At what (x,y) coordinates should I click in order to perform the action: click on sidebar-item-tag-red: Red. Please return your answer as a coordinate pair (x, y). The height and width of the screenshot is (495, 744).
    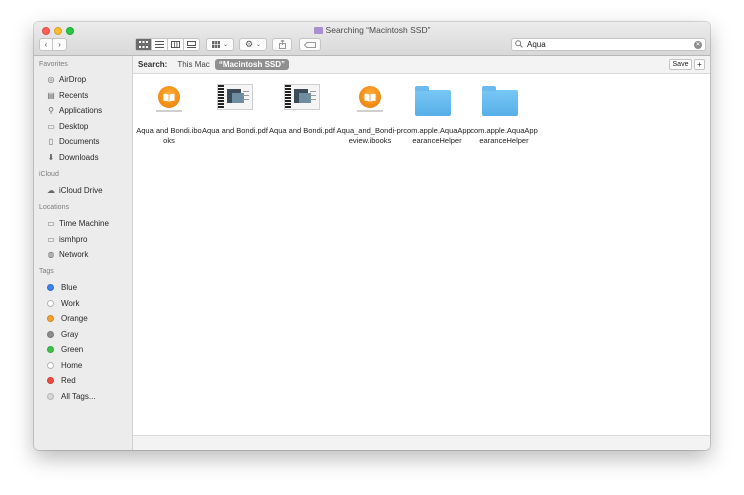
    Looking at the image, I should click on (60, 380).